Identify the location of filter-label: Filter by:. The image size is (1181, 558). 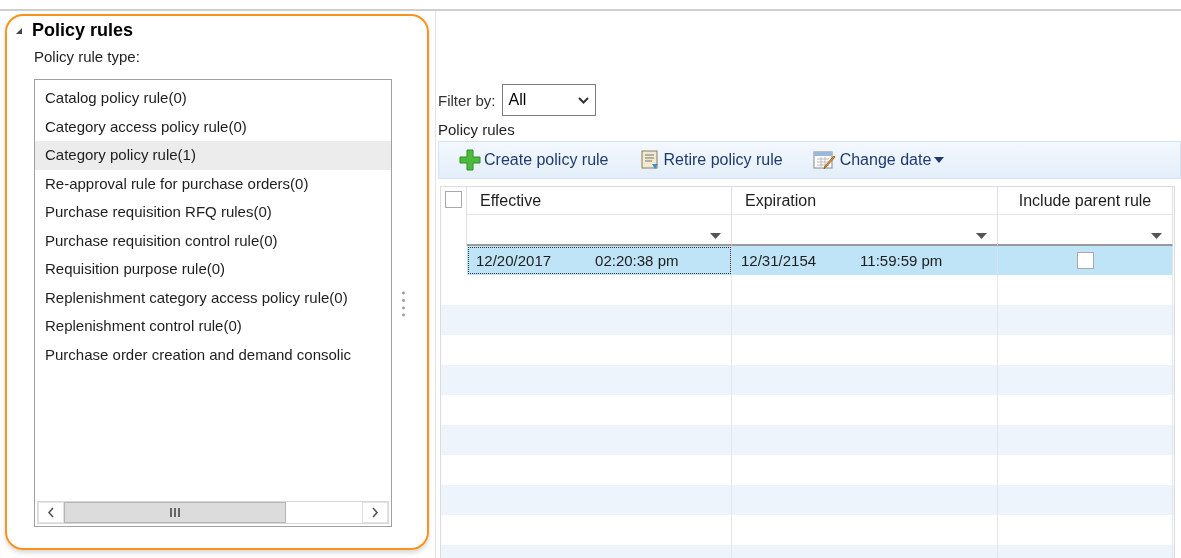
(467, 100).